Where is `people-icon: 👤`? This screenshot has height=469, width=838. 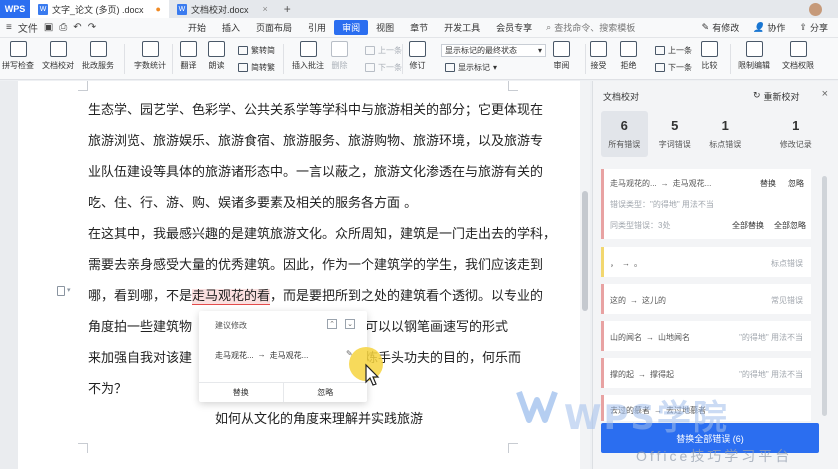 people-icon: 👤 is located at coordinates (759, 27).